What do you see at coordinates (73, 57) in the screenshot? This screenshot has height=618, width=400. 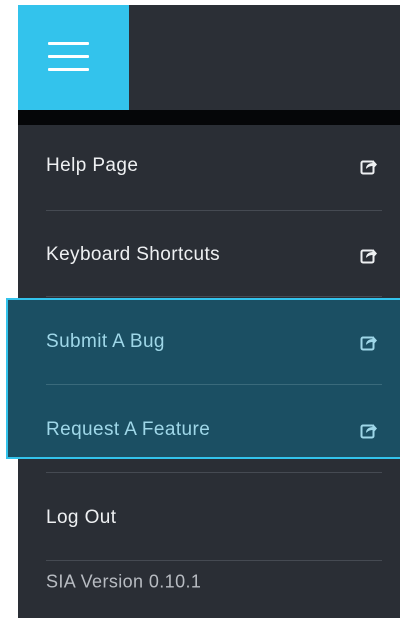 I see `menu-toggle-button` at bounding box center [73, 57].